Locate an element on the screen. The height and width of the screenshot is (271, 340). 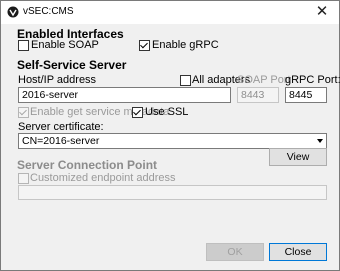
soap-port-input: 8443 is located at coordinates (258, 95).